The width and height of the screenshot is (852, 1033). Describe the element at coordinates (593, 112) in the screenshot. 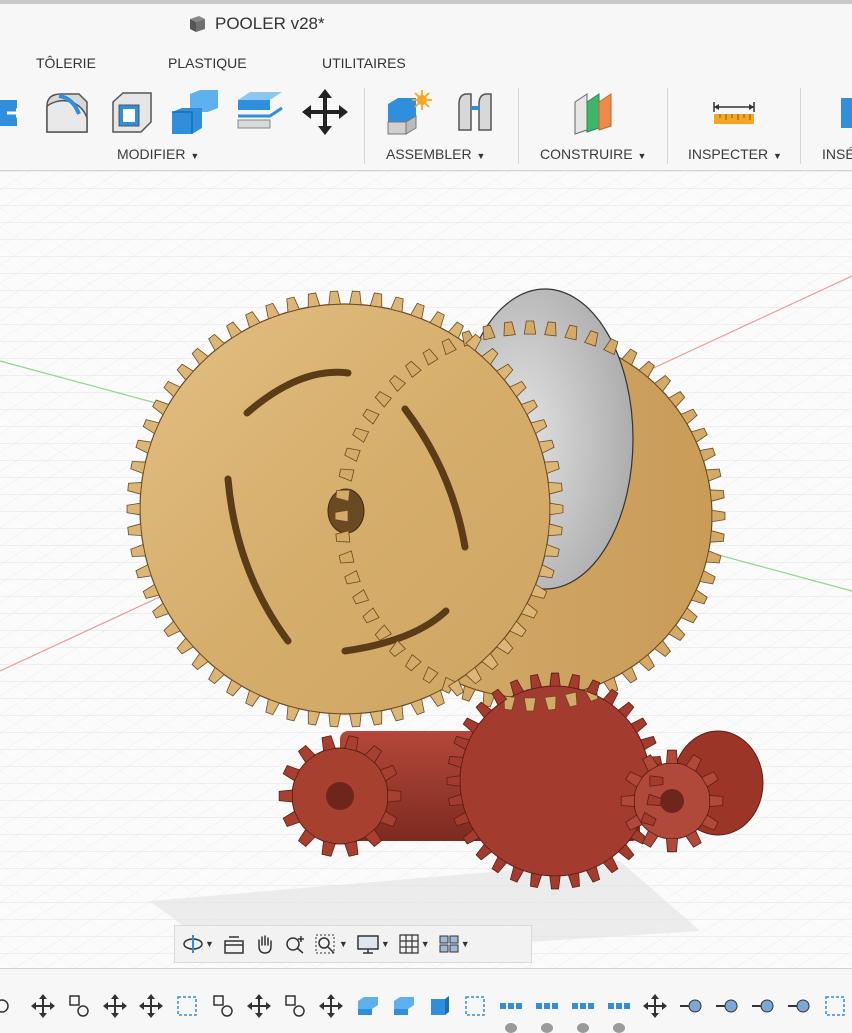

I see `offset-plane-button` at that location.